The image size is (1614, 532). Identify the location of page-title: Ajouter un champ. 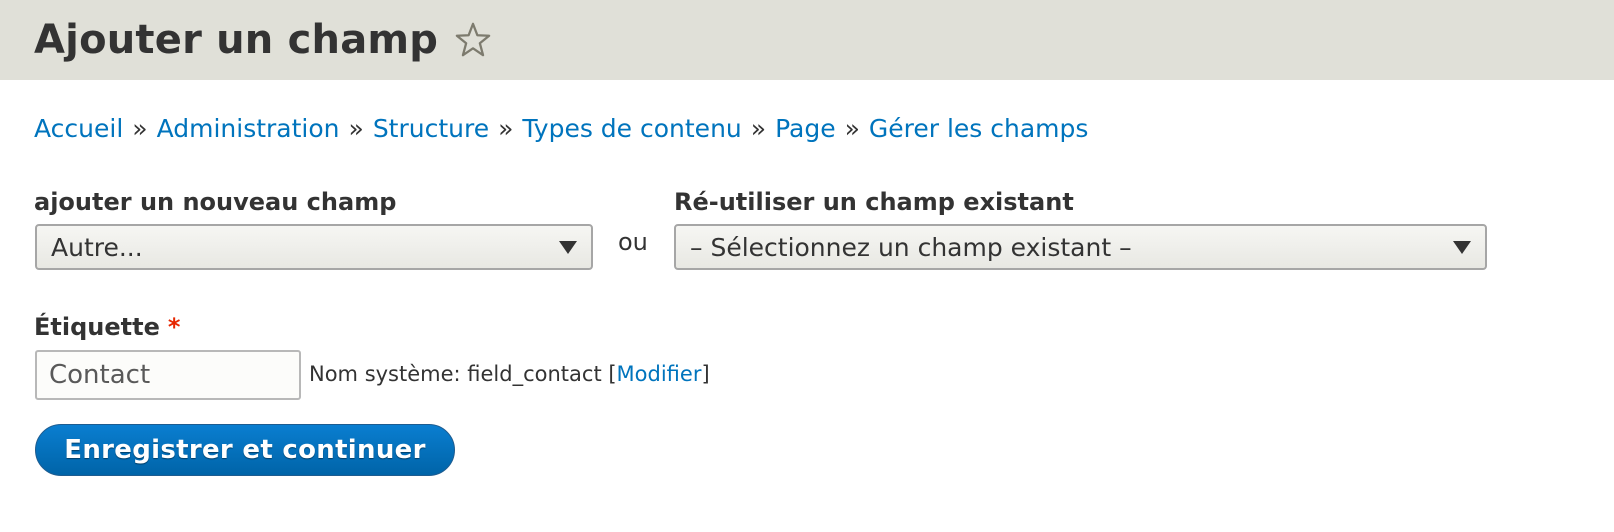
(236, 40).